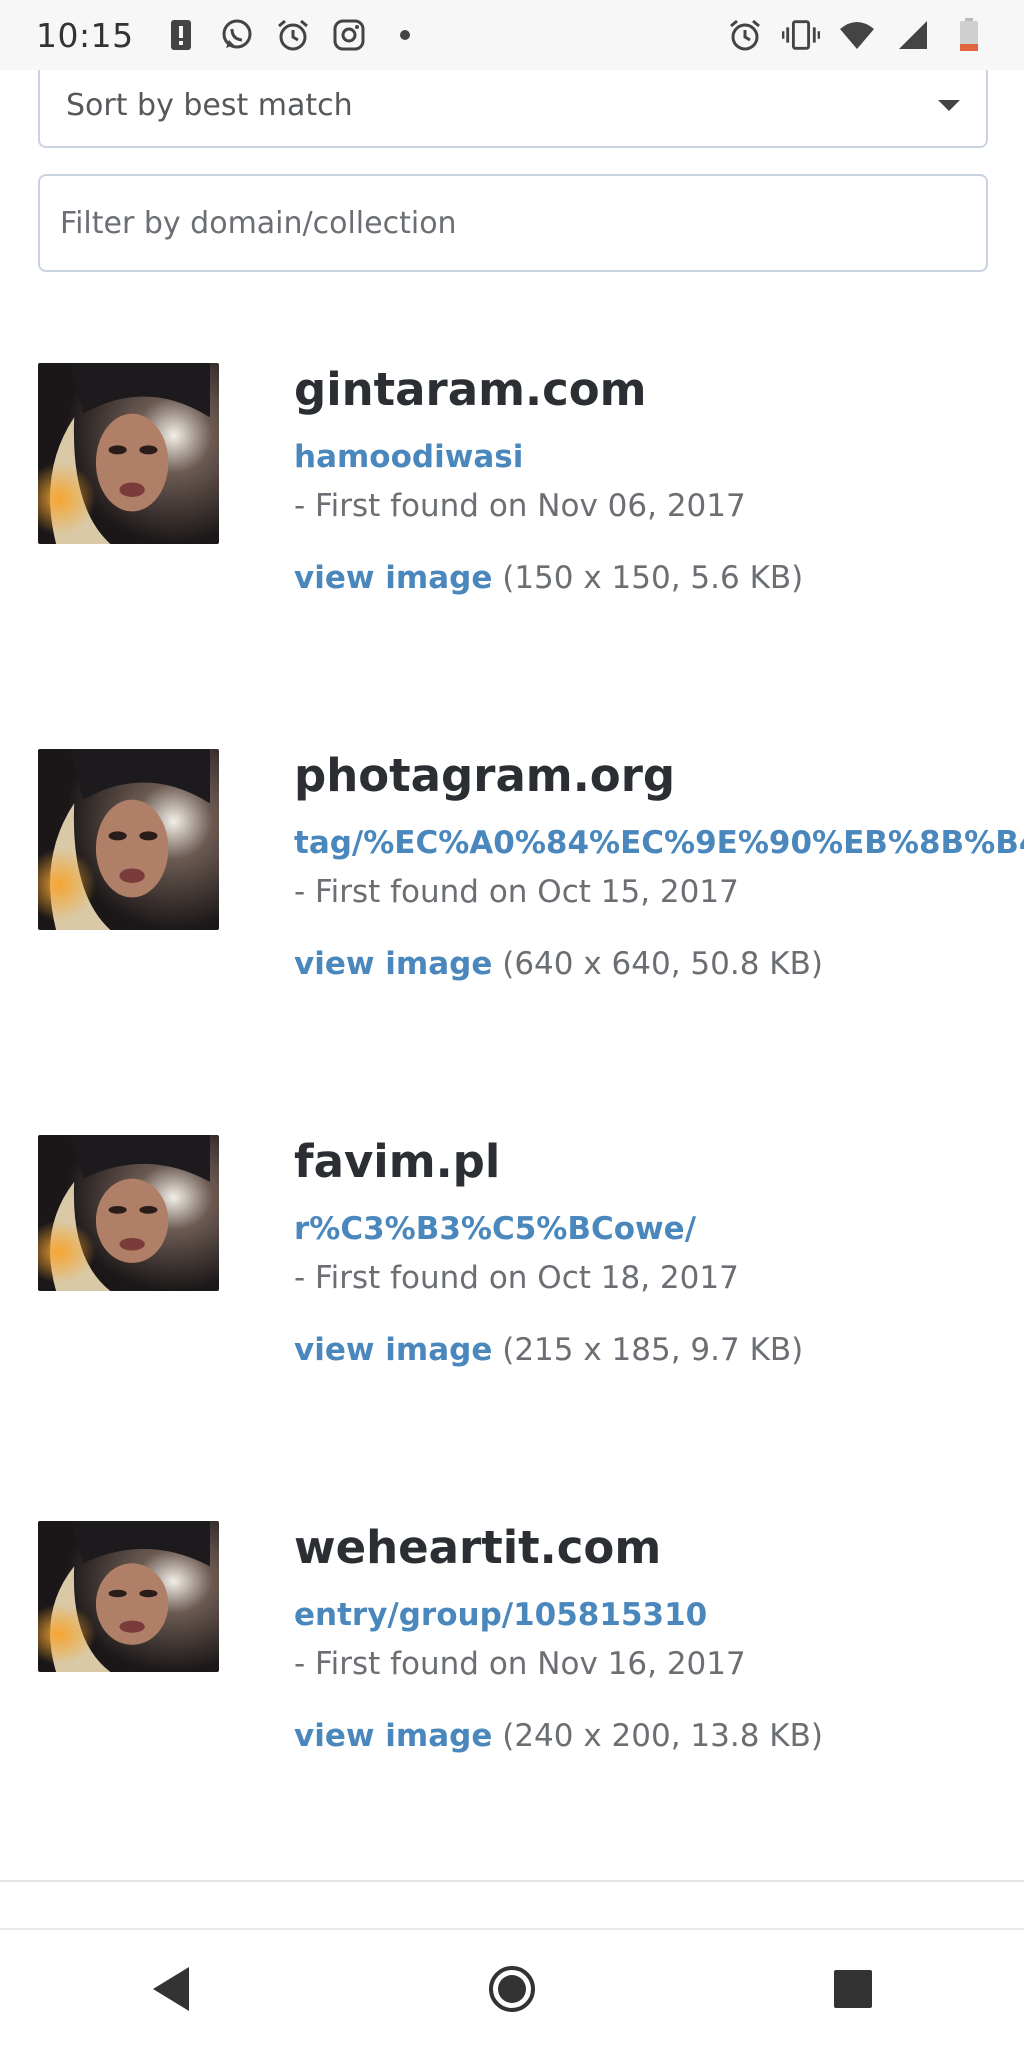  Describe the element at coordinates (659, 1615) in the screenshot. I see `result-path-link: entry/group/105815310` at that location.